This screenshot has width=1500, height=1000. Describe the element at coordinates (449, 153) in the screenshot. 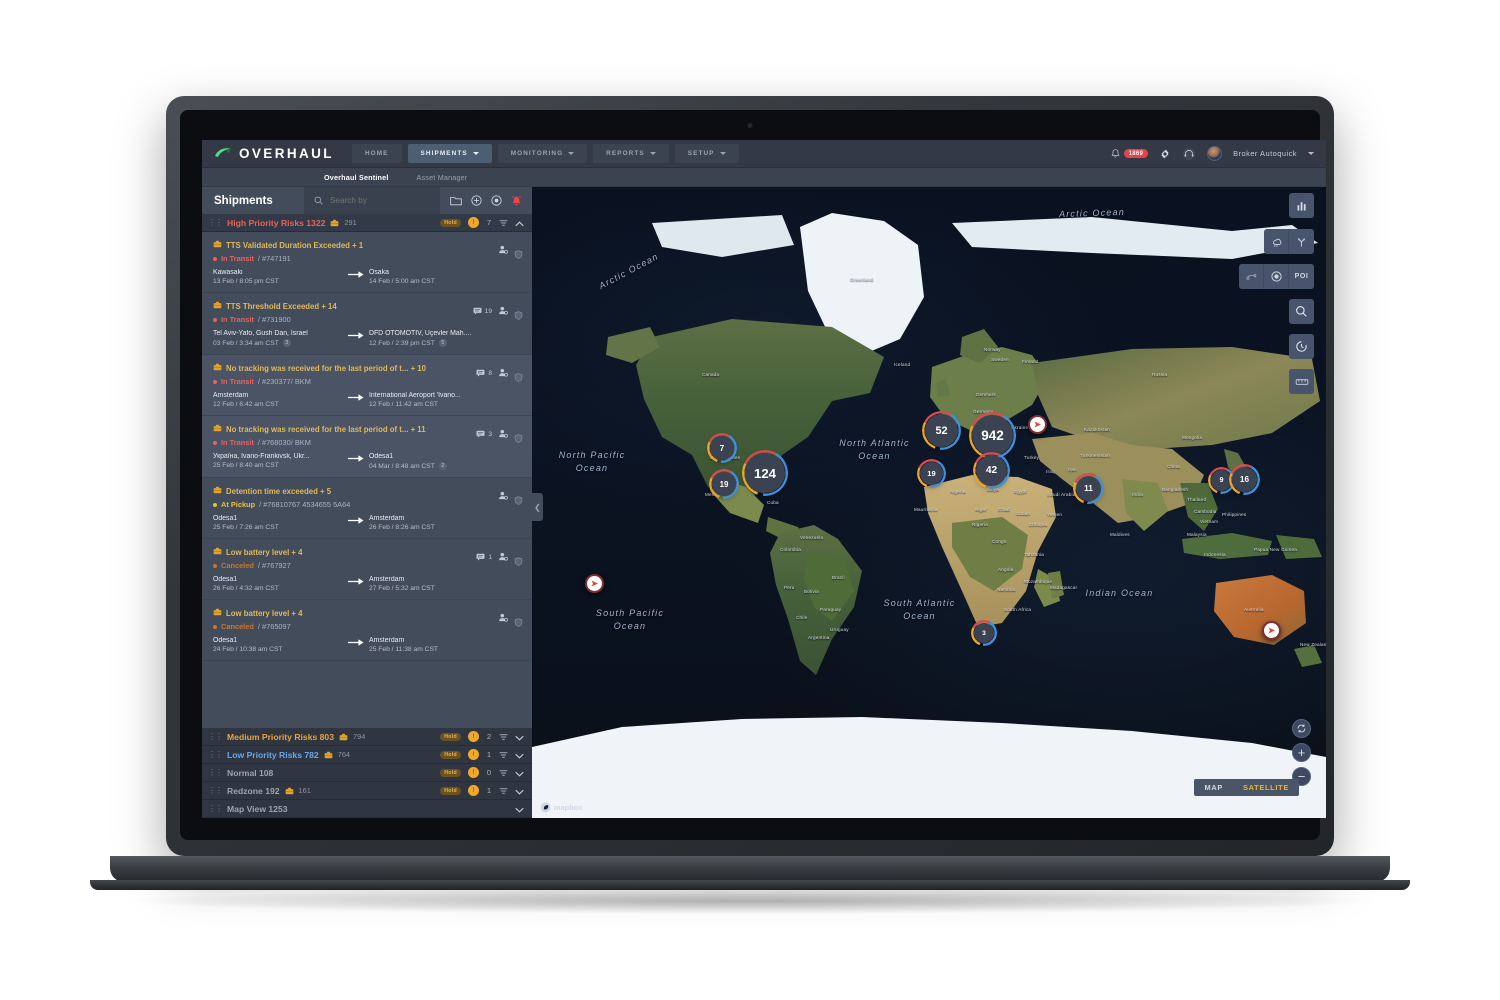

I see `nav-item-shipments: SHIPMENTS` at that location.